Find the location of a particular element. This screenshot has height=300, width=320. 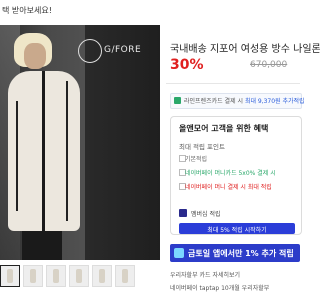

coat-zipper is located at coordinates (43, 151).